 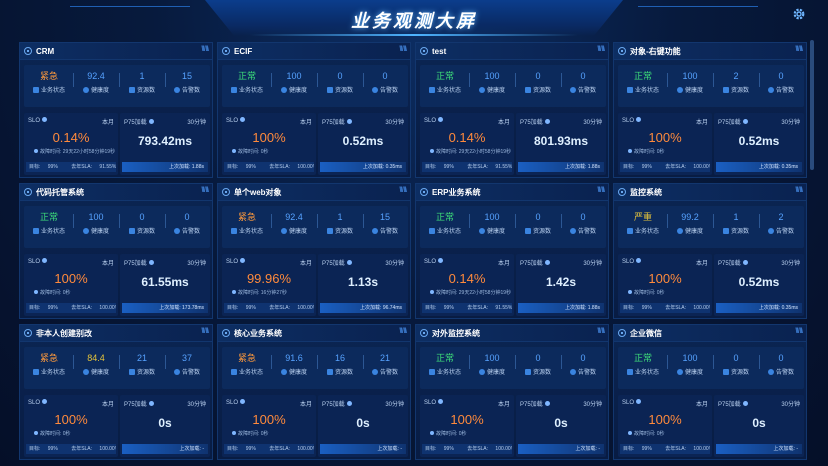 I want to click on health-value: 92.4, so click(x=294, y=217).